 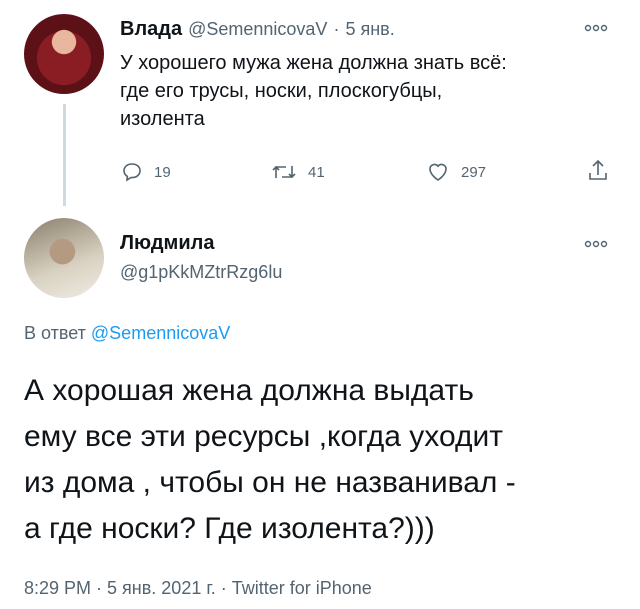 I want to click on tweet2-author-handle: @g1pKkMZtrRzg6lu, so click(x=201, y=272).